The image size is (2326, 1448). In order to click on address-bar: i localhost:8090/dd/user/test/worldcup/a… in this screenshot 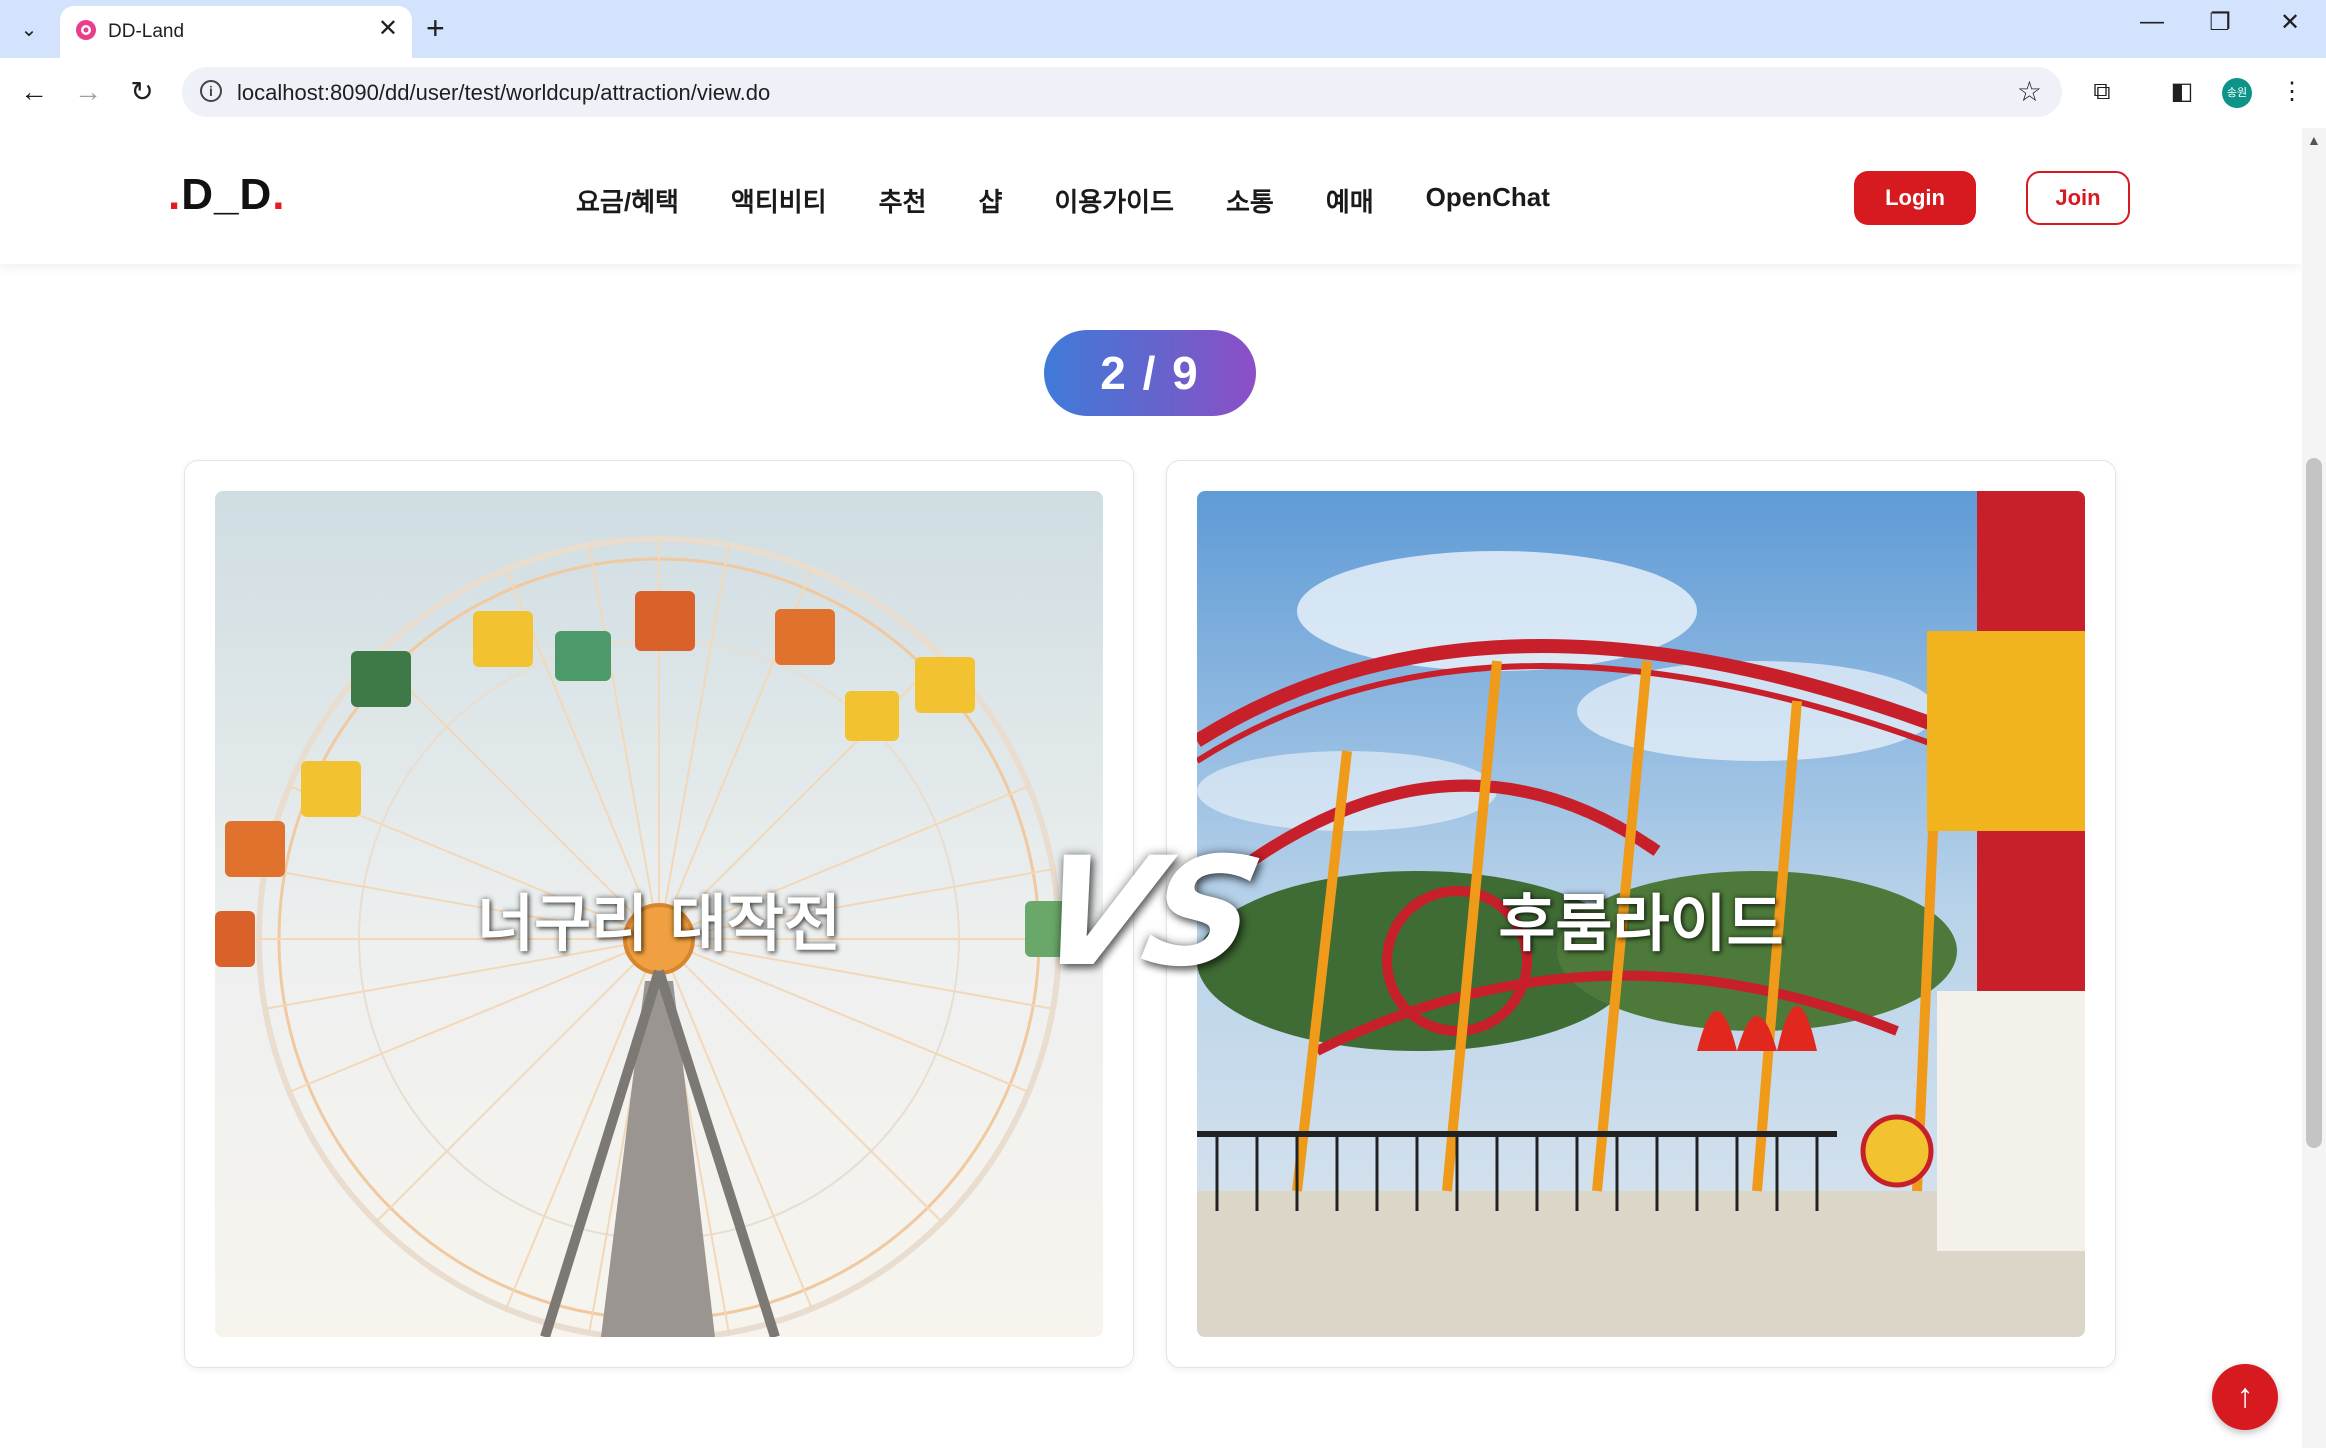, I will do `click(1122, 92)`.